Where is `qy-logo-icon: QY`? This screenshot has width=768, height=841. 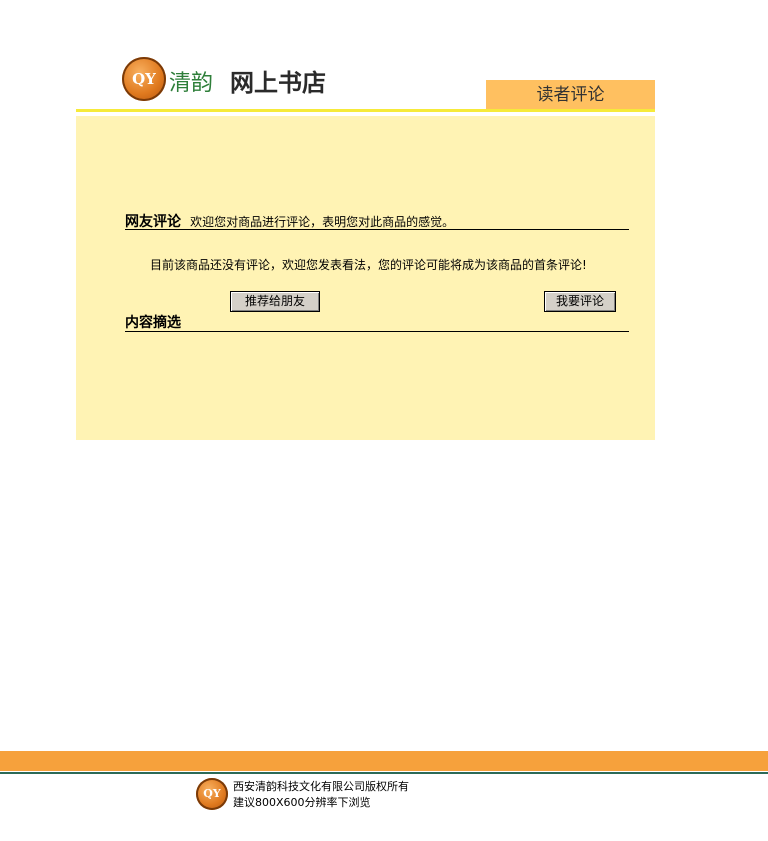
qy-logo-icon: QY is located at coordinates (144, 79).